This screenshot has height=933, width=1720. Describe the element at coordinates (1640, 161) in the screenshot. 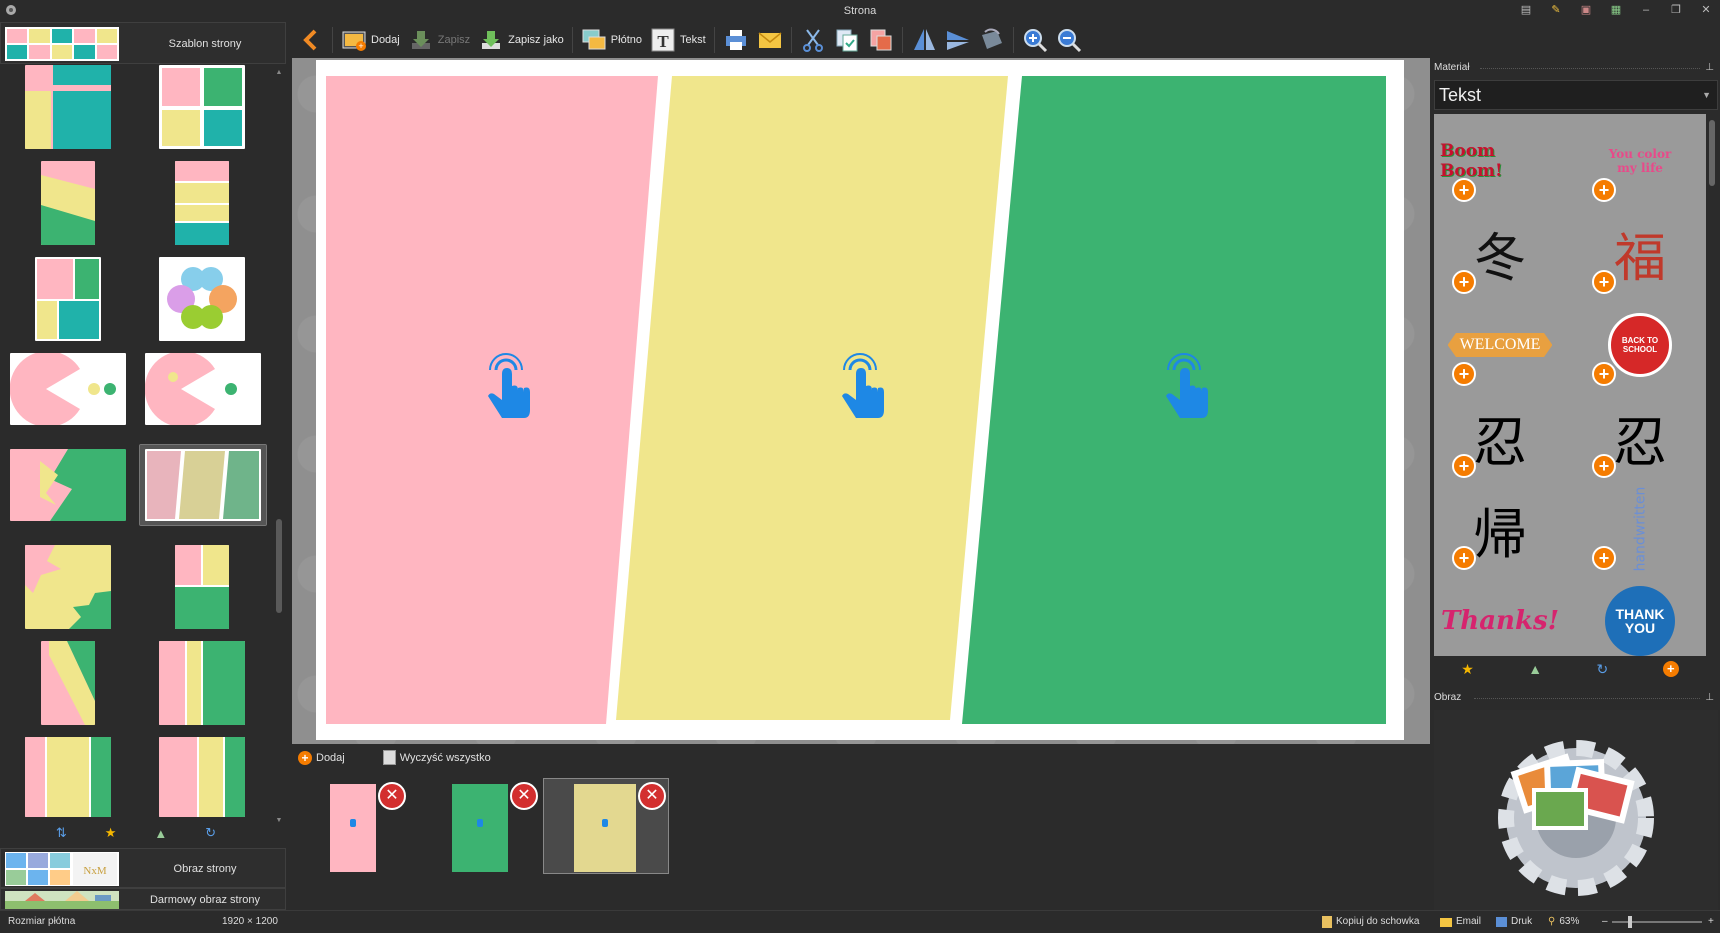

I see `sticker-item: You color my life +` at that location.